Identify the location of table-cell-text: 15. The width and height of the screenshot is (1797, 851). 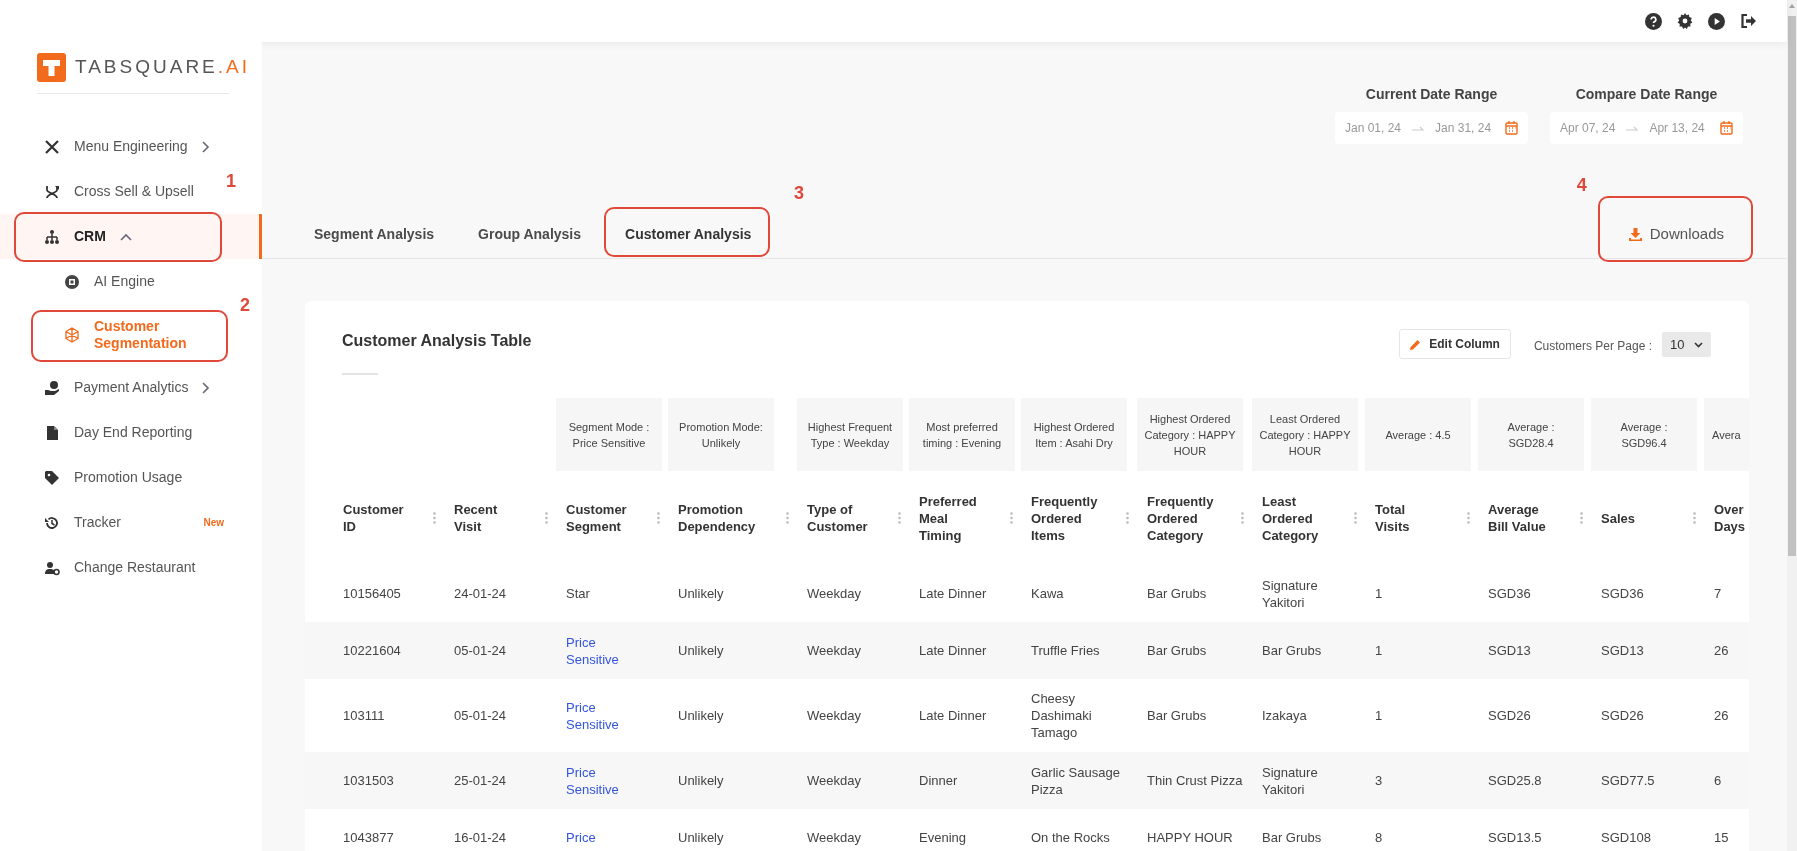
(1722, 837).